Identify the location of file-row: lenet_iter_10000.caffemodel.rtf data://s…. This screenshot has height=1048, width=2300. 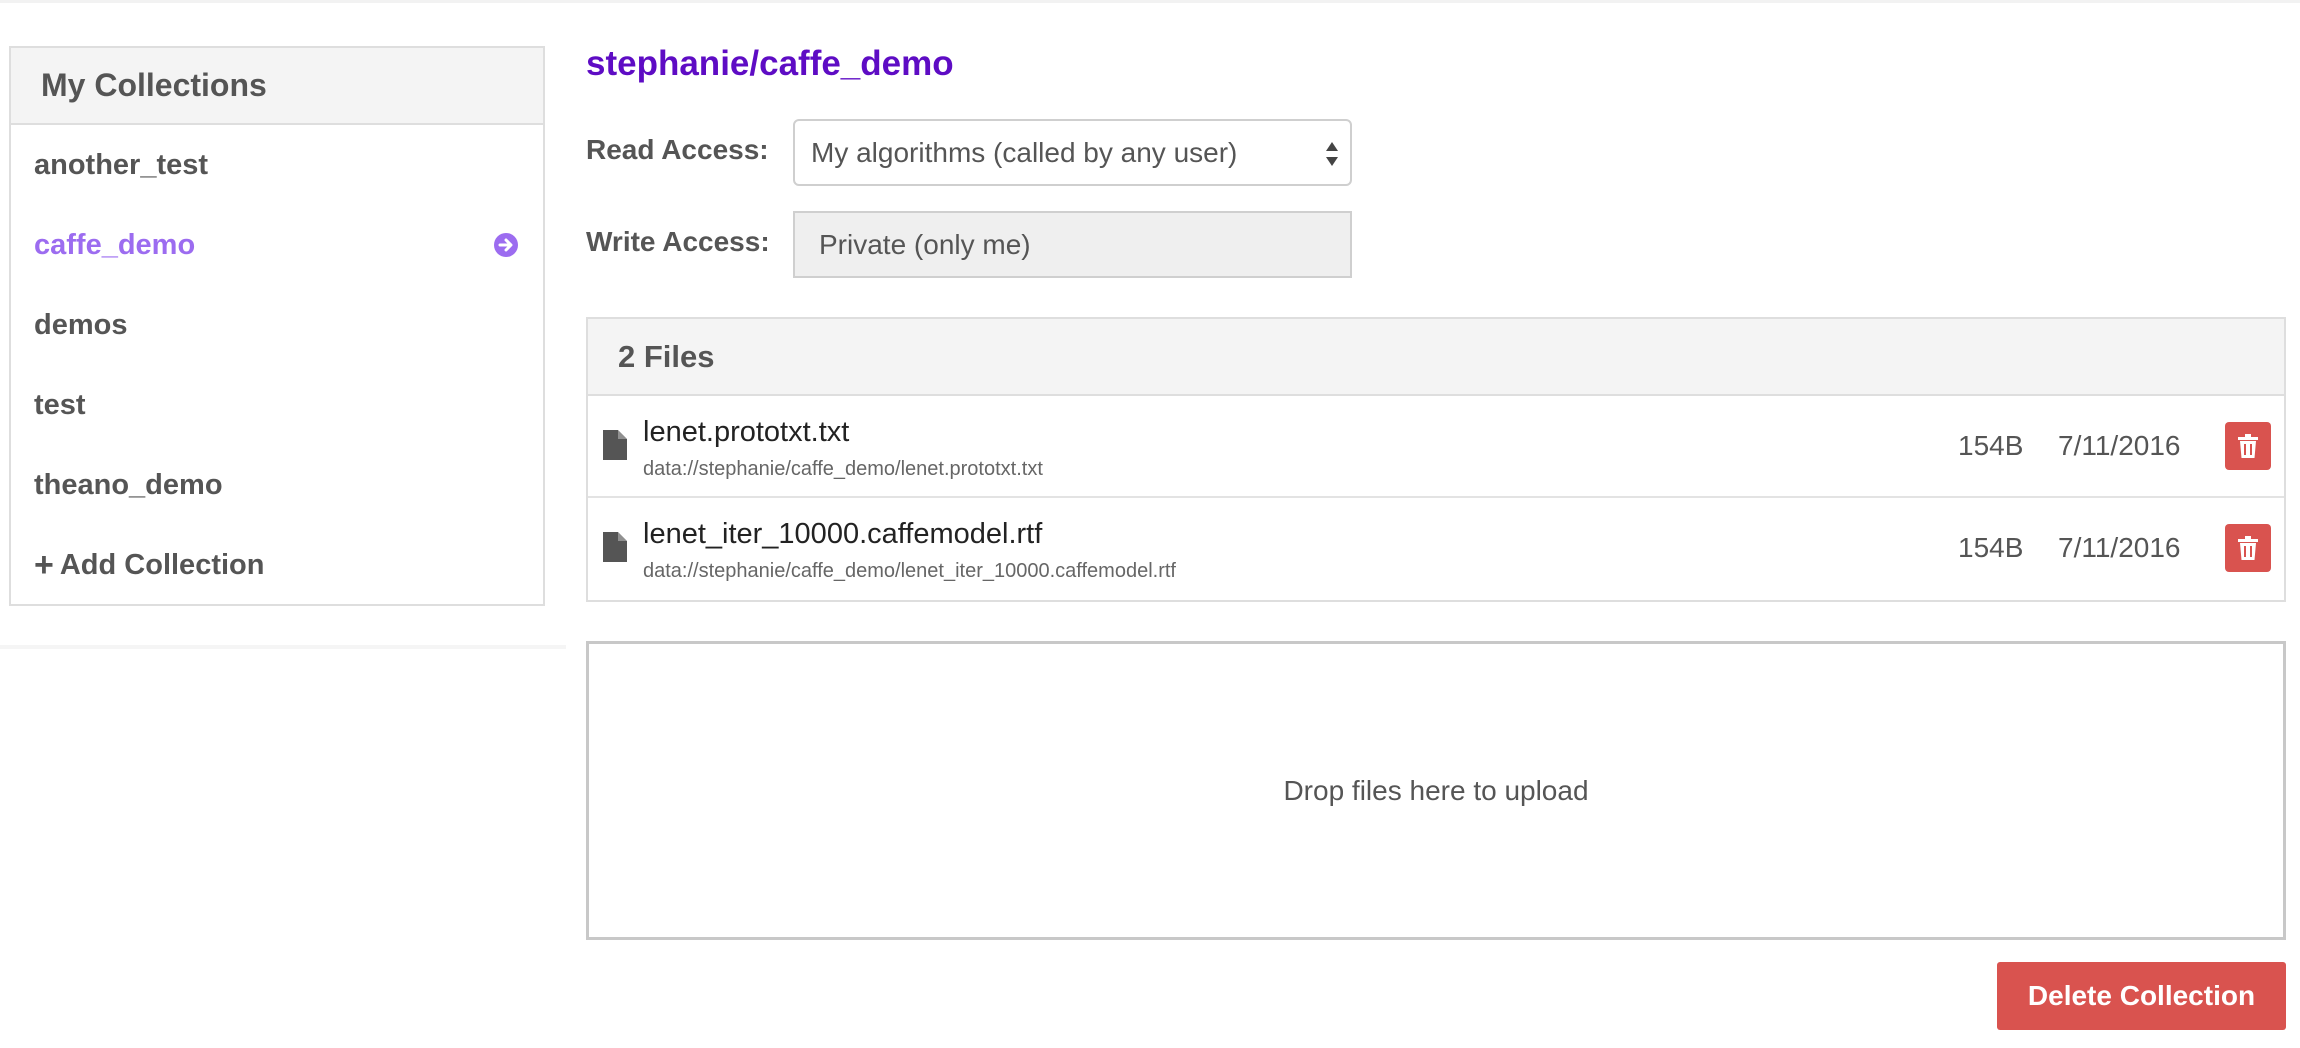
(1436, 549).